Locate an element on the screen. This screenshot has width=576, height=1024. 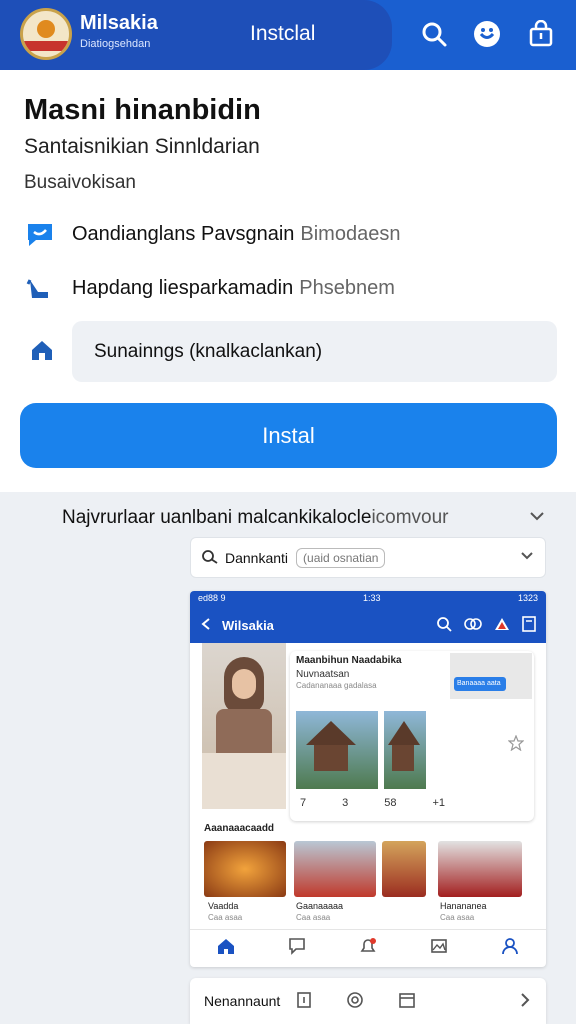
logo-band is located at coordinates (46, 46).